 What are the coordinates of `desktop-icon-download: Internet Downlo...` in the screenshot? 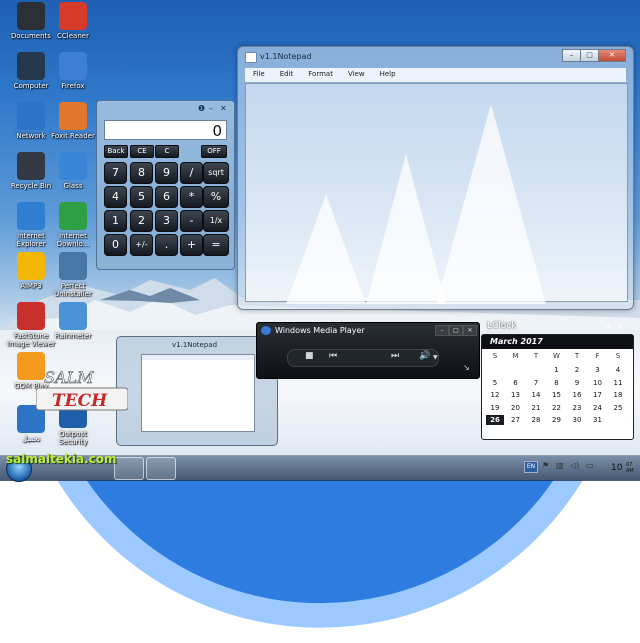 It's located at (73, 226).